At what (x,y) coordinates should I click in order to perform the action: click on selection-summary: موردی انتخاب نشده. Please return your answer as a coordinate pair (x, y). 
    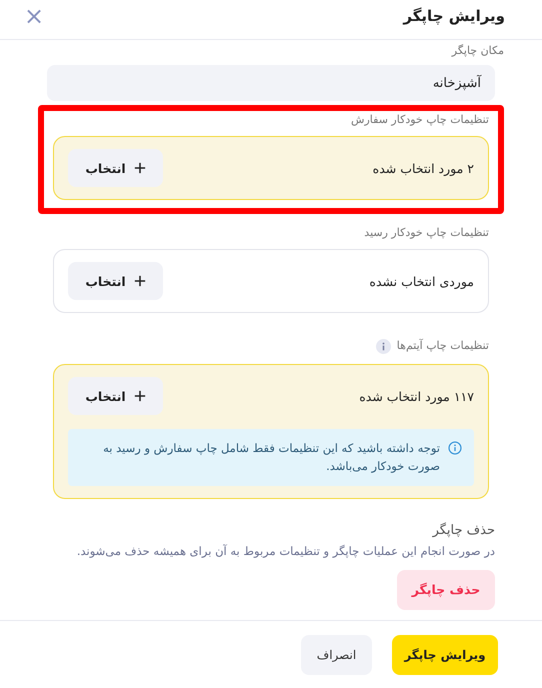
    Looking at the image, I should click on (421, 281).